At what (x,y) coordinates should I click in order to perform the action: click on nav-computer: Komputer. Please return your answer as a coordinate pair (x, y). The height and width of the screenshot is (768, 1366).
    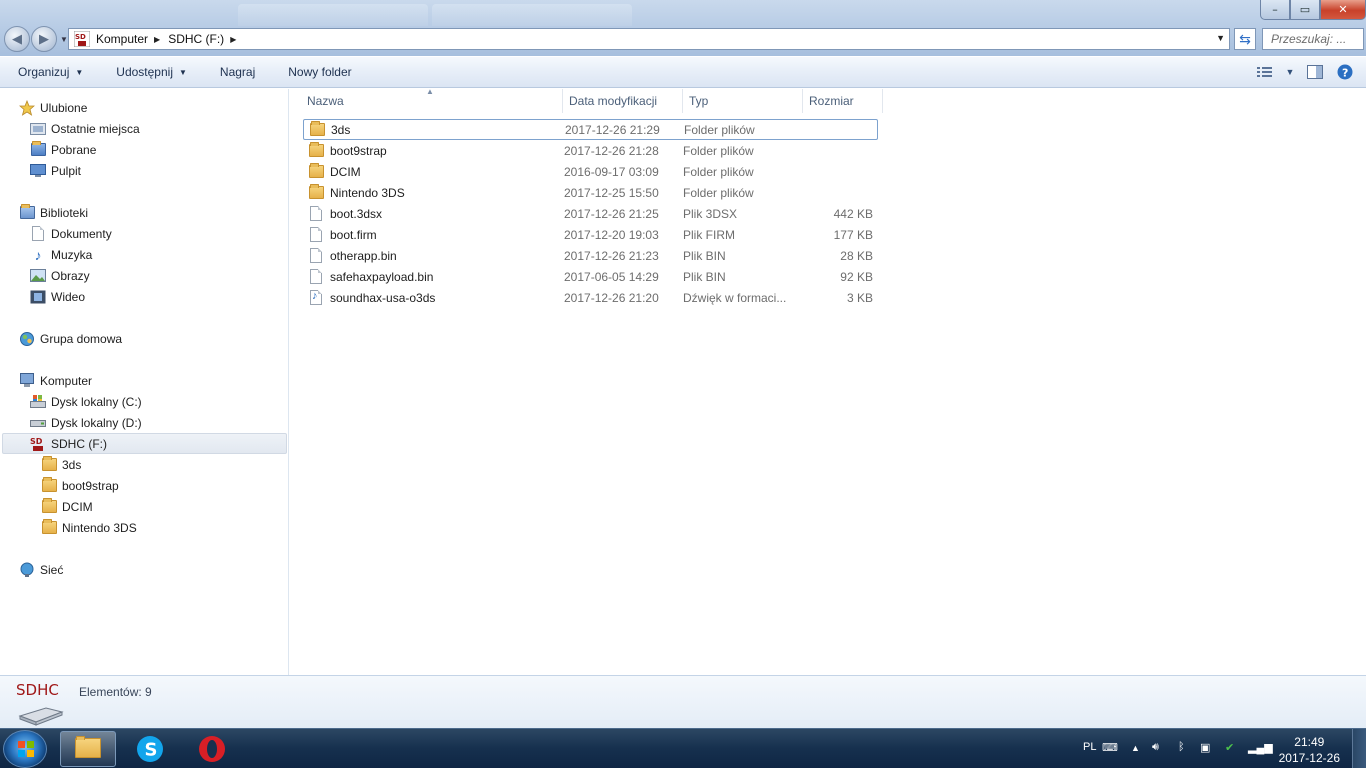
    Looking at the image, I should click on (55, 380).